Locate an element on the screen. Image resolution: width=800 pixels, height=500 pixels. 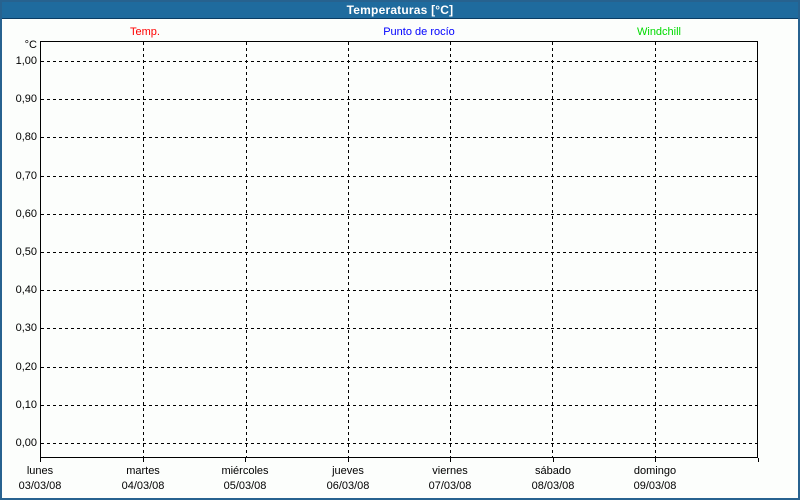
x-date-label: 08/03/08 is located at coordinates (553, 486).